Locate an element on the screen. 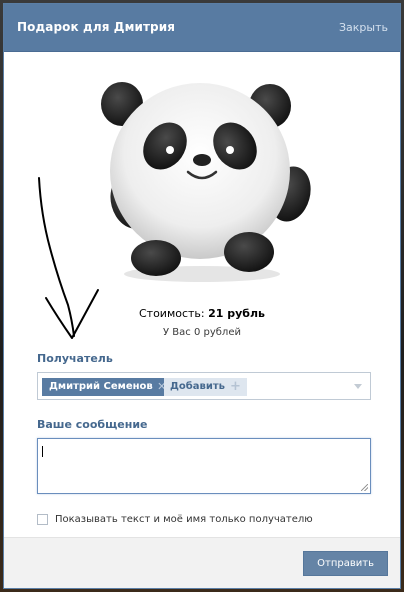  recipient-selector: Дмитрий Семенов ✕ Добавить + is located at coordinates (204, 386).